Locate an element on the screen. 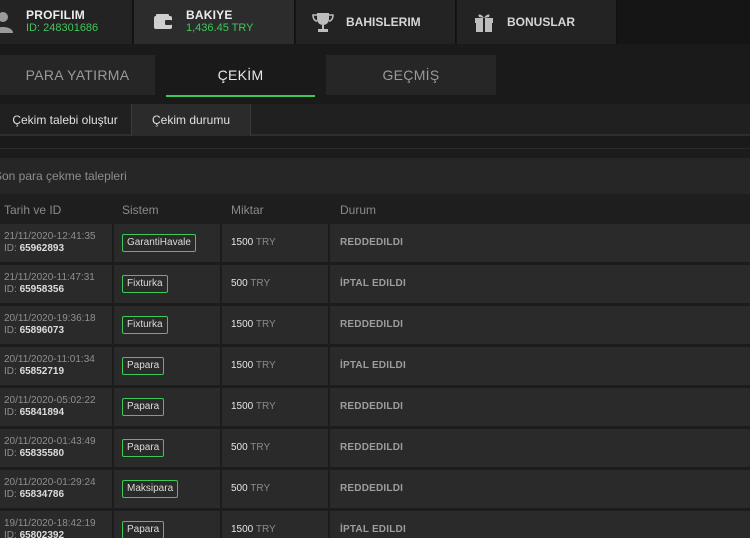 The width and height of the screenshot is (750, 538). row-id: ID: 65896073 is located at coordinates (34, 330).